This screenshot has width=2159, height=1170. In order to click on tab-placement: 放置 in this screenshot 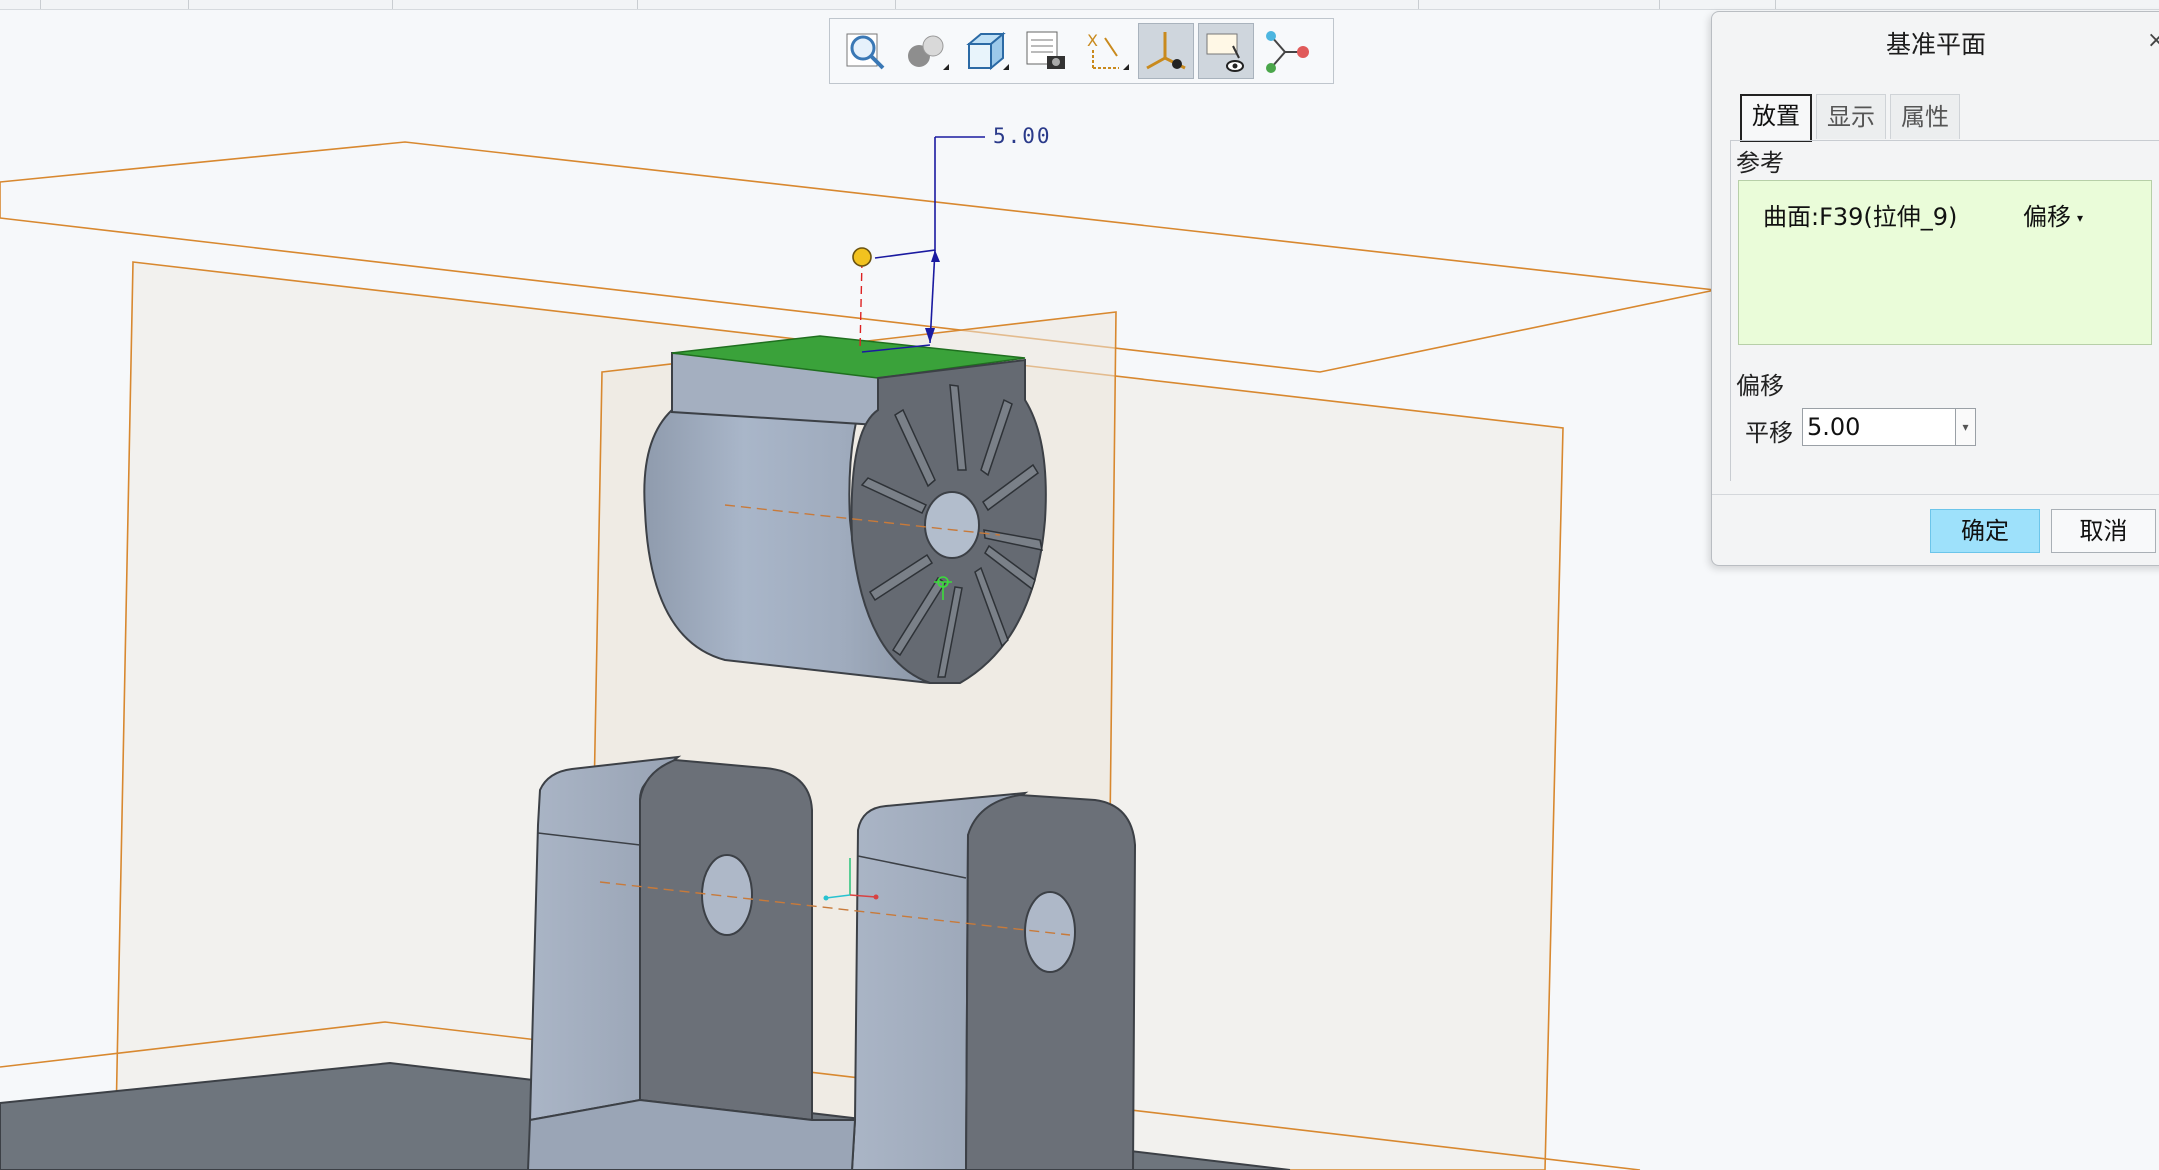, I will do `click(1776, 118)`.